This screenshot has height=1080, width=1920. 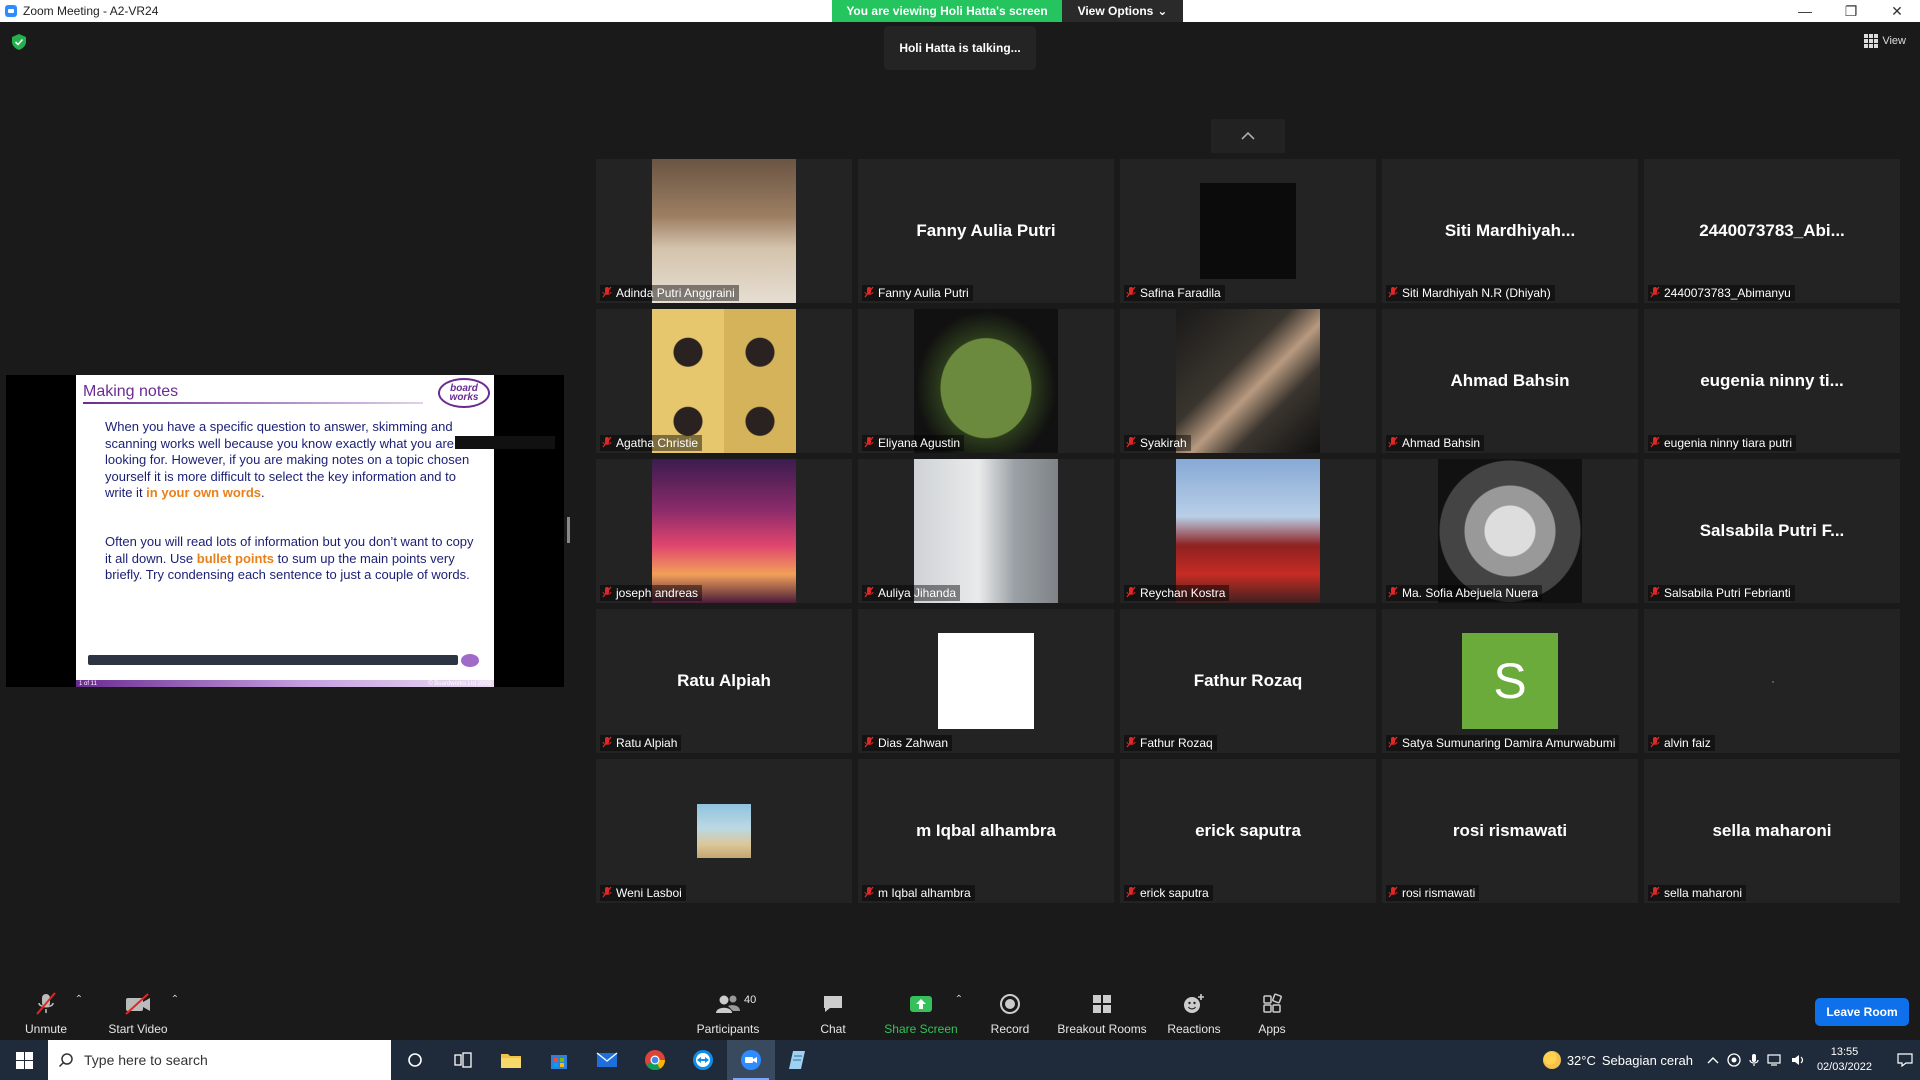 What do you see at coordinates (1248, 136) in the screenshot?
I see `collapse-thumbnails-button` at bounding box center [1248, 136].